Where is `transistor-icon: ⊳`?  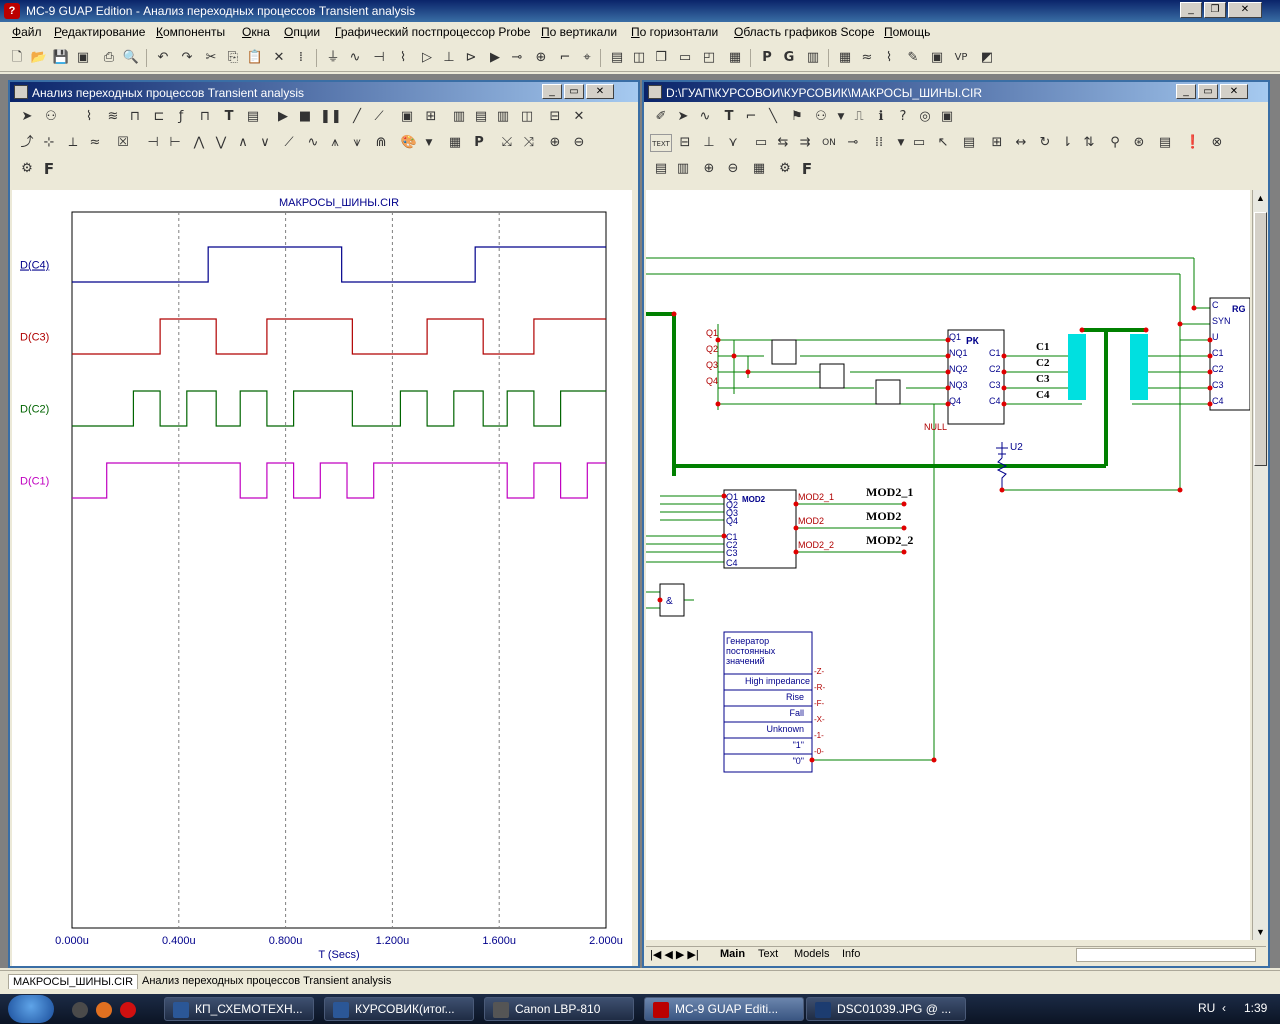
transistor-icon: ⊳ is located at coordinates (471, 58).